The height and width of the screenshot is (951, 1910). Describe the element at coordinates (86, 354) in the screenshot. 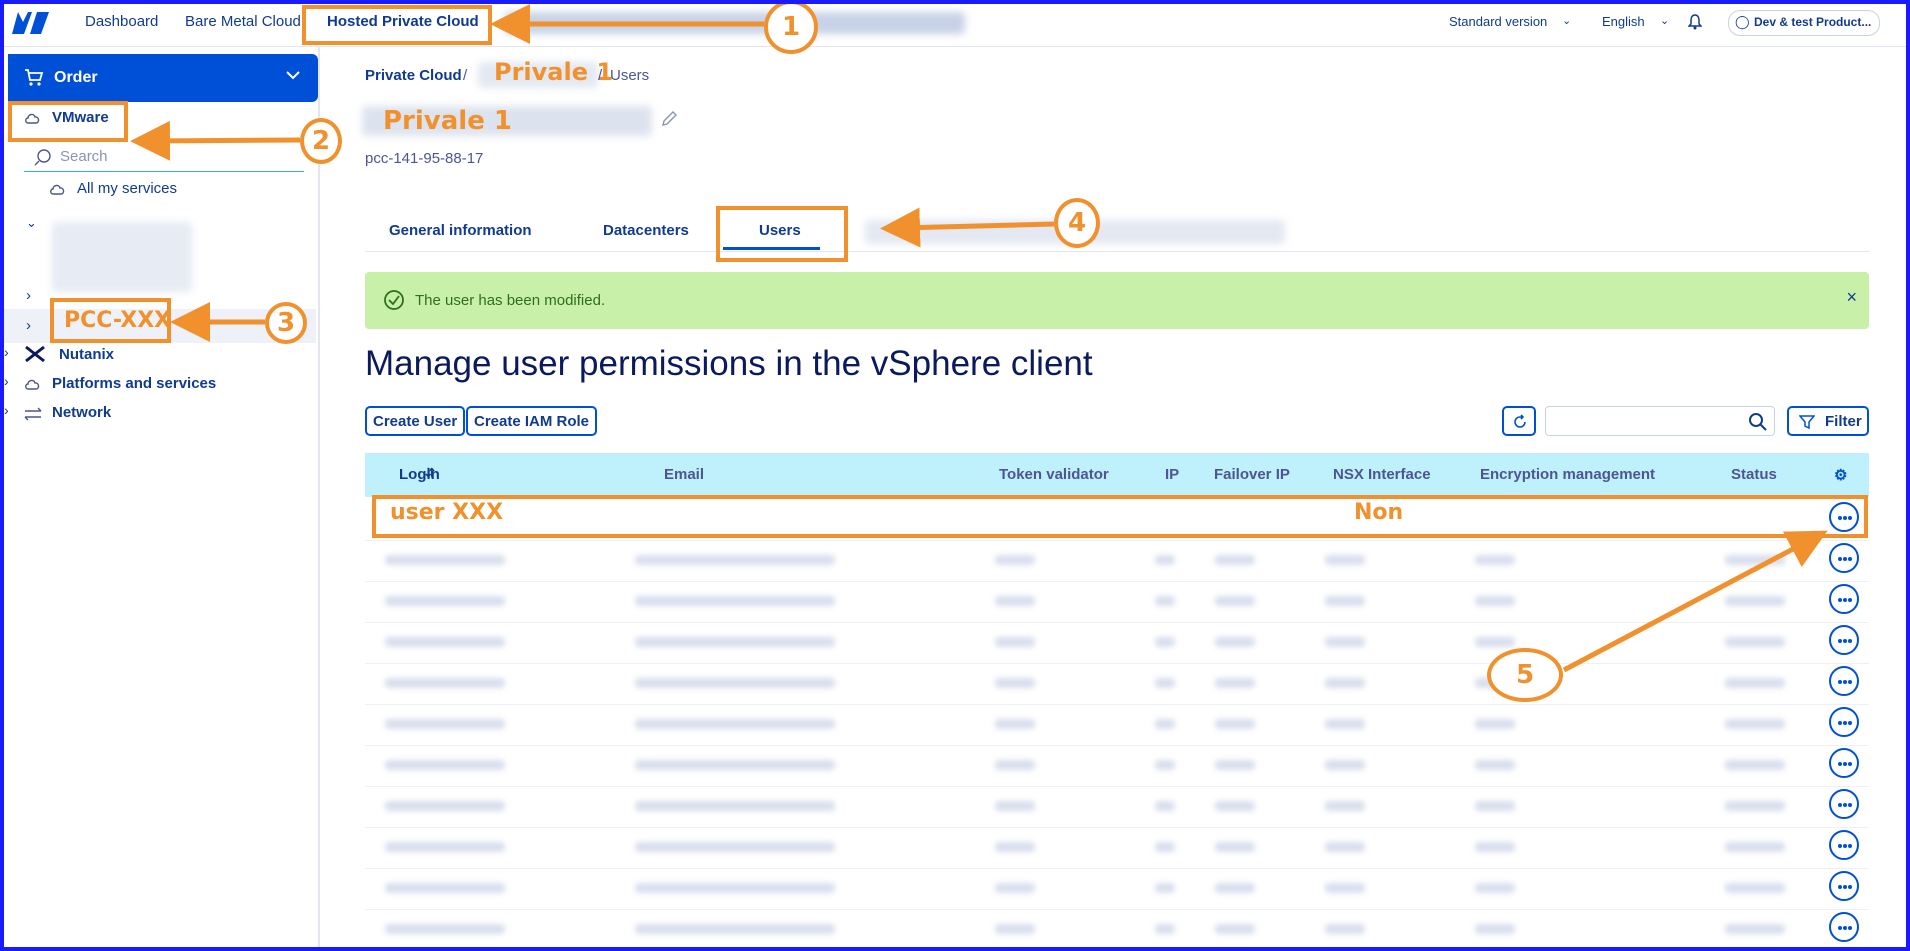

I see `sidebar-item-nutanix: Nutanix` at that location.